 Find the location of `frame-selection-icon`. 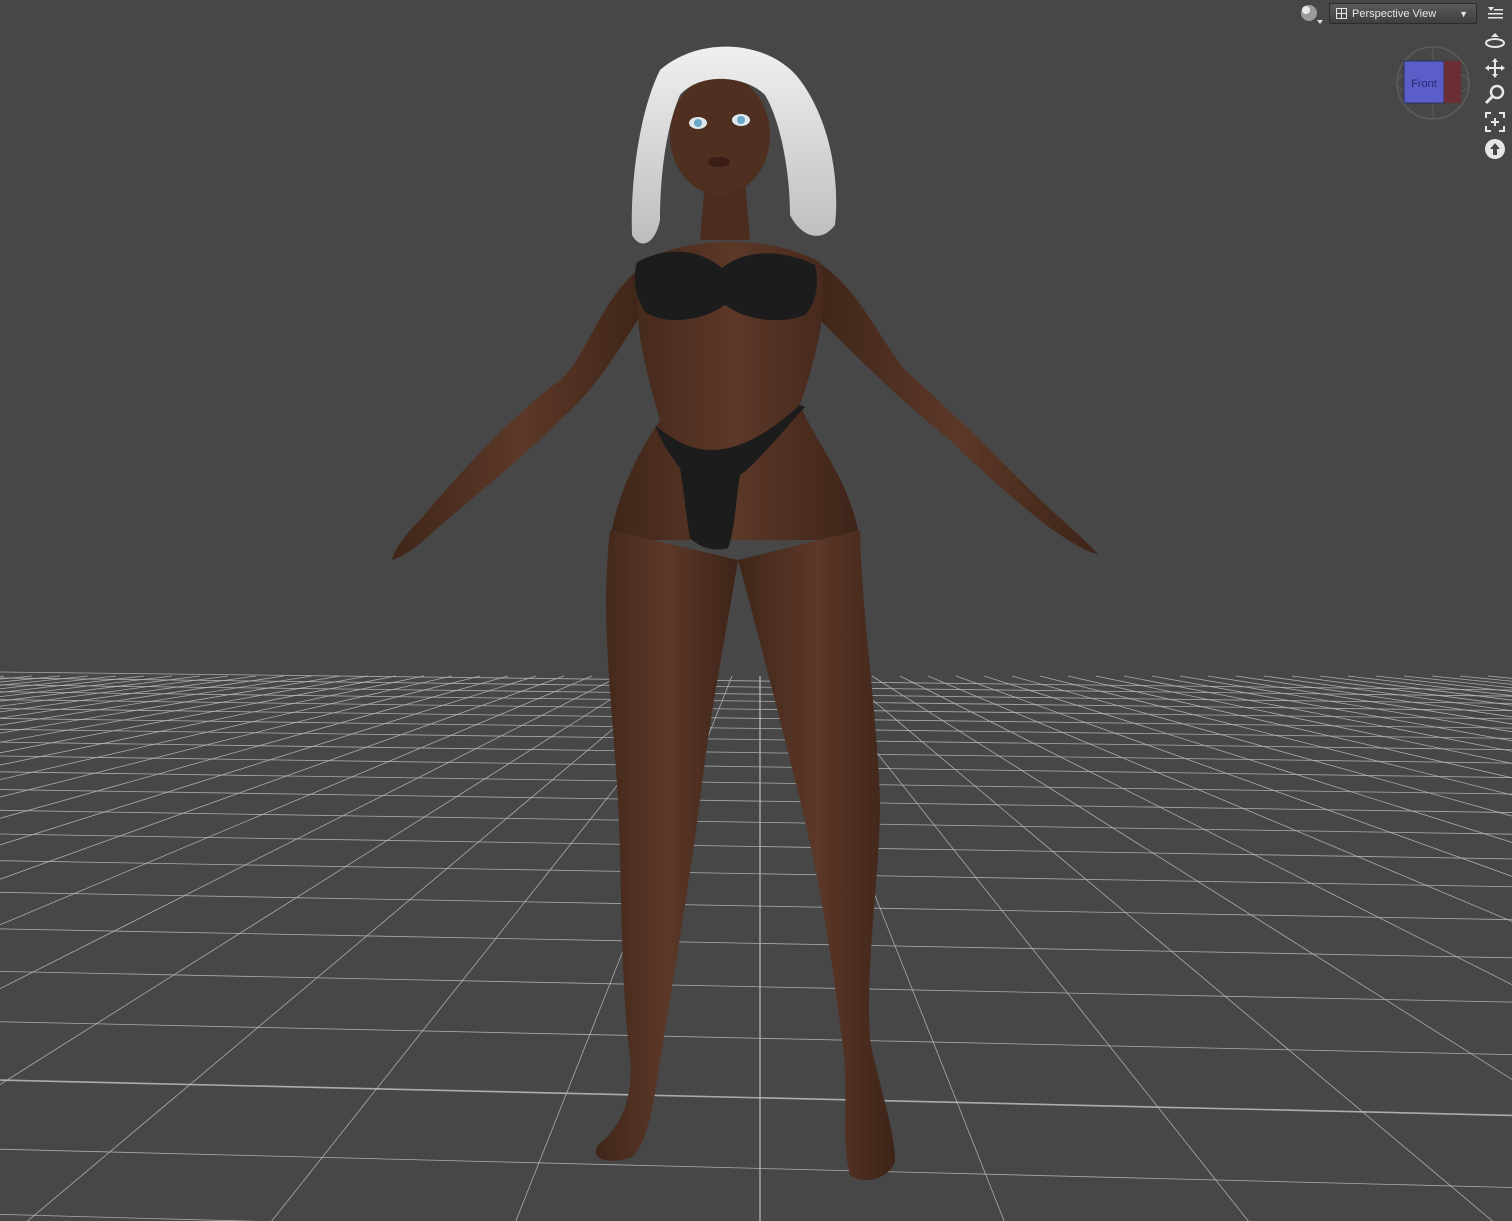

frame-selection-icon is located at coordinates (1495, 122).